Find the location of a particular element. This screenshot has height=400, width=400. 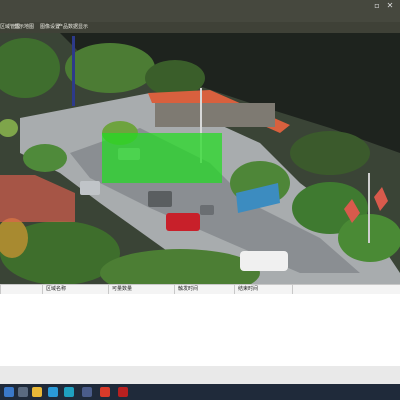

column-header-zone-name: 区域名称 is located at coordinates (75, 289).